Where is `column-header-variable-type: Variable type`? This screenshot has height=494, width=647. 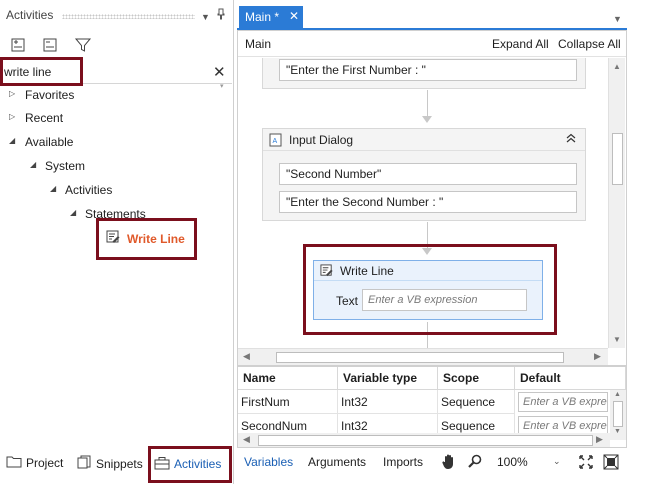
column-header-variable-type: Variable type is located at coordinates (388, 378).